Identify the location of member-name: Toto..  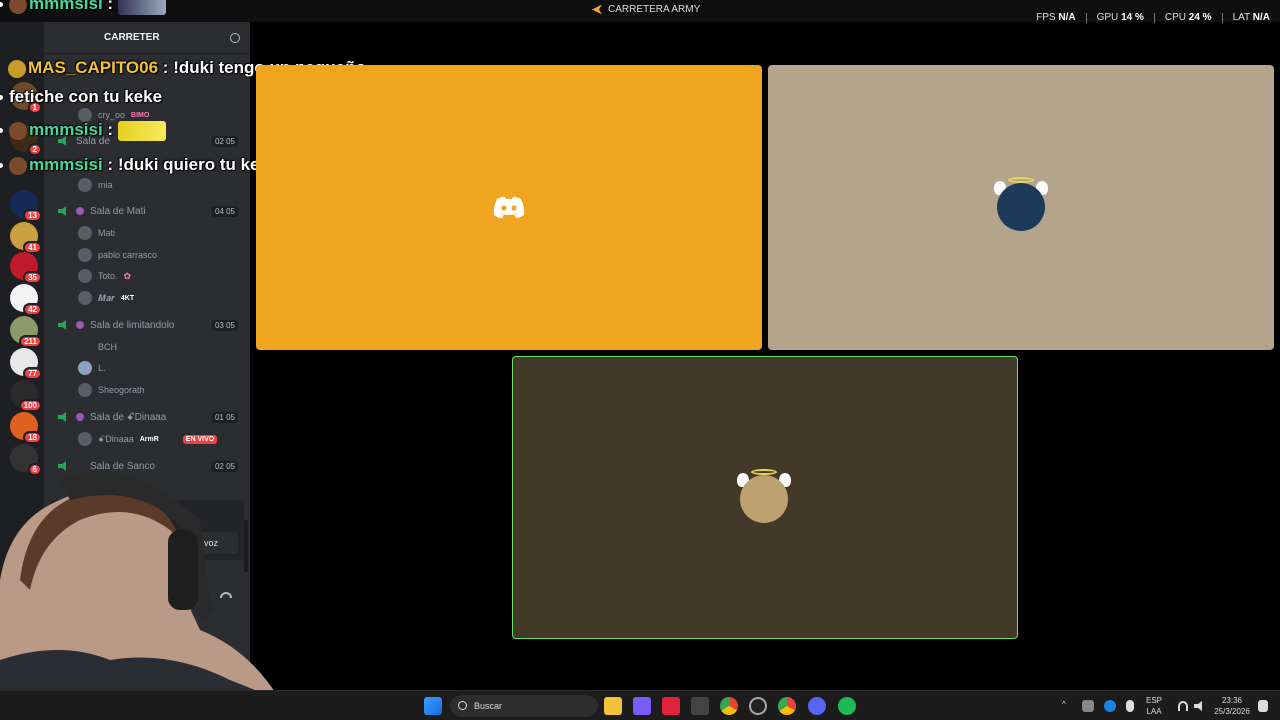
(108, 276).